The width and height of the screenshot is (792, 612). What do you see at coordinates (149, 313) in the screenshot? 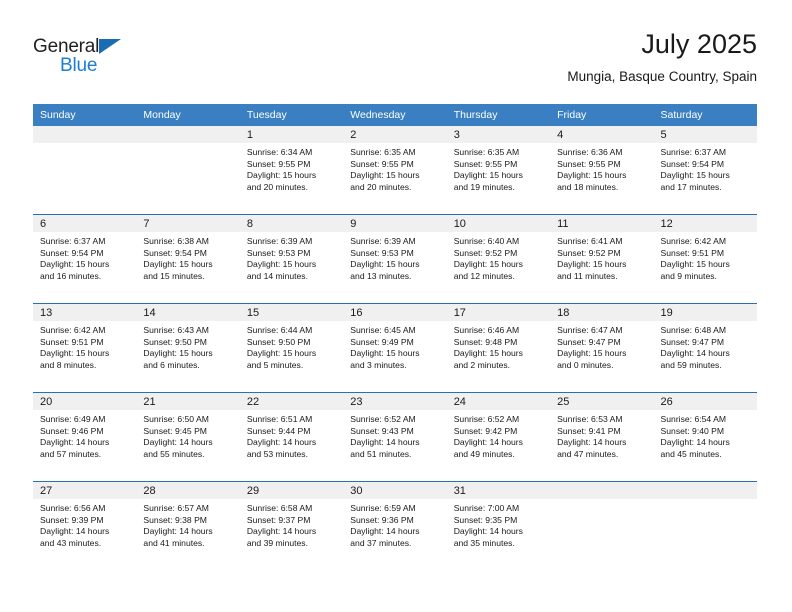
I see `day-number: 14` at bounding box center [149, 313].